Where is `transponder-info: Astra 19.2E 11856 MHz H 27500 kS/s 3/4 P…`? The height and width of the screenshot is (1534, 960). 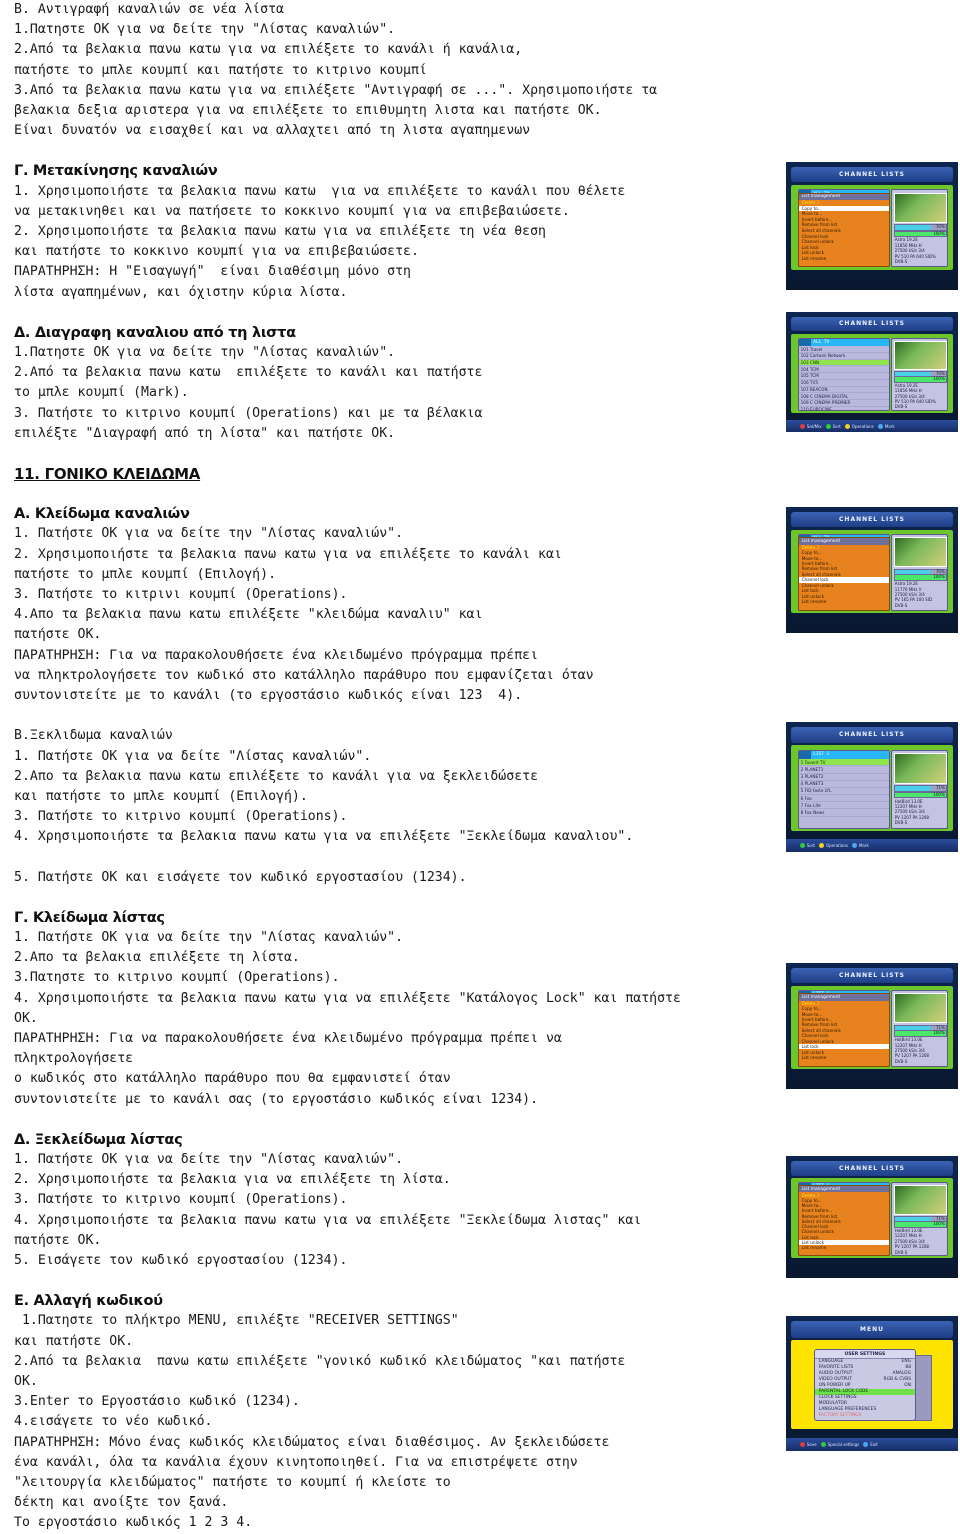
transponder-info: Astra 19.2E 11856 MHz H 27500 kS/s 3/4 P… is located at coordinates (915, 396).